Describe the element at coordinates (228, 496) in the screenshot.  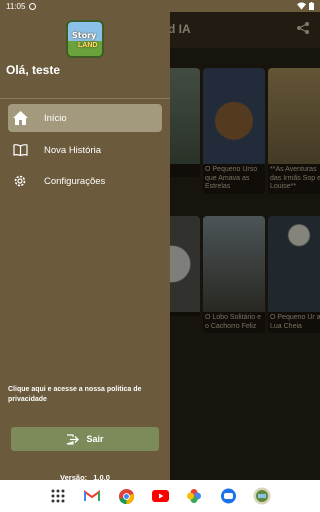
I see `messages-icon` at that location.